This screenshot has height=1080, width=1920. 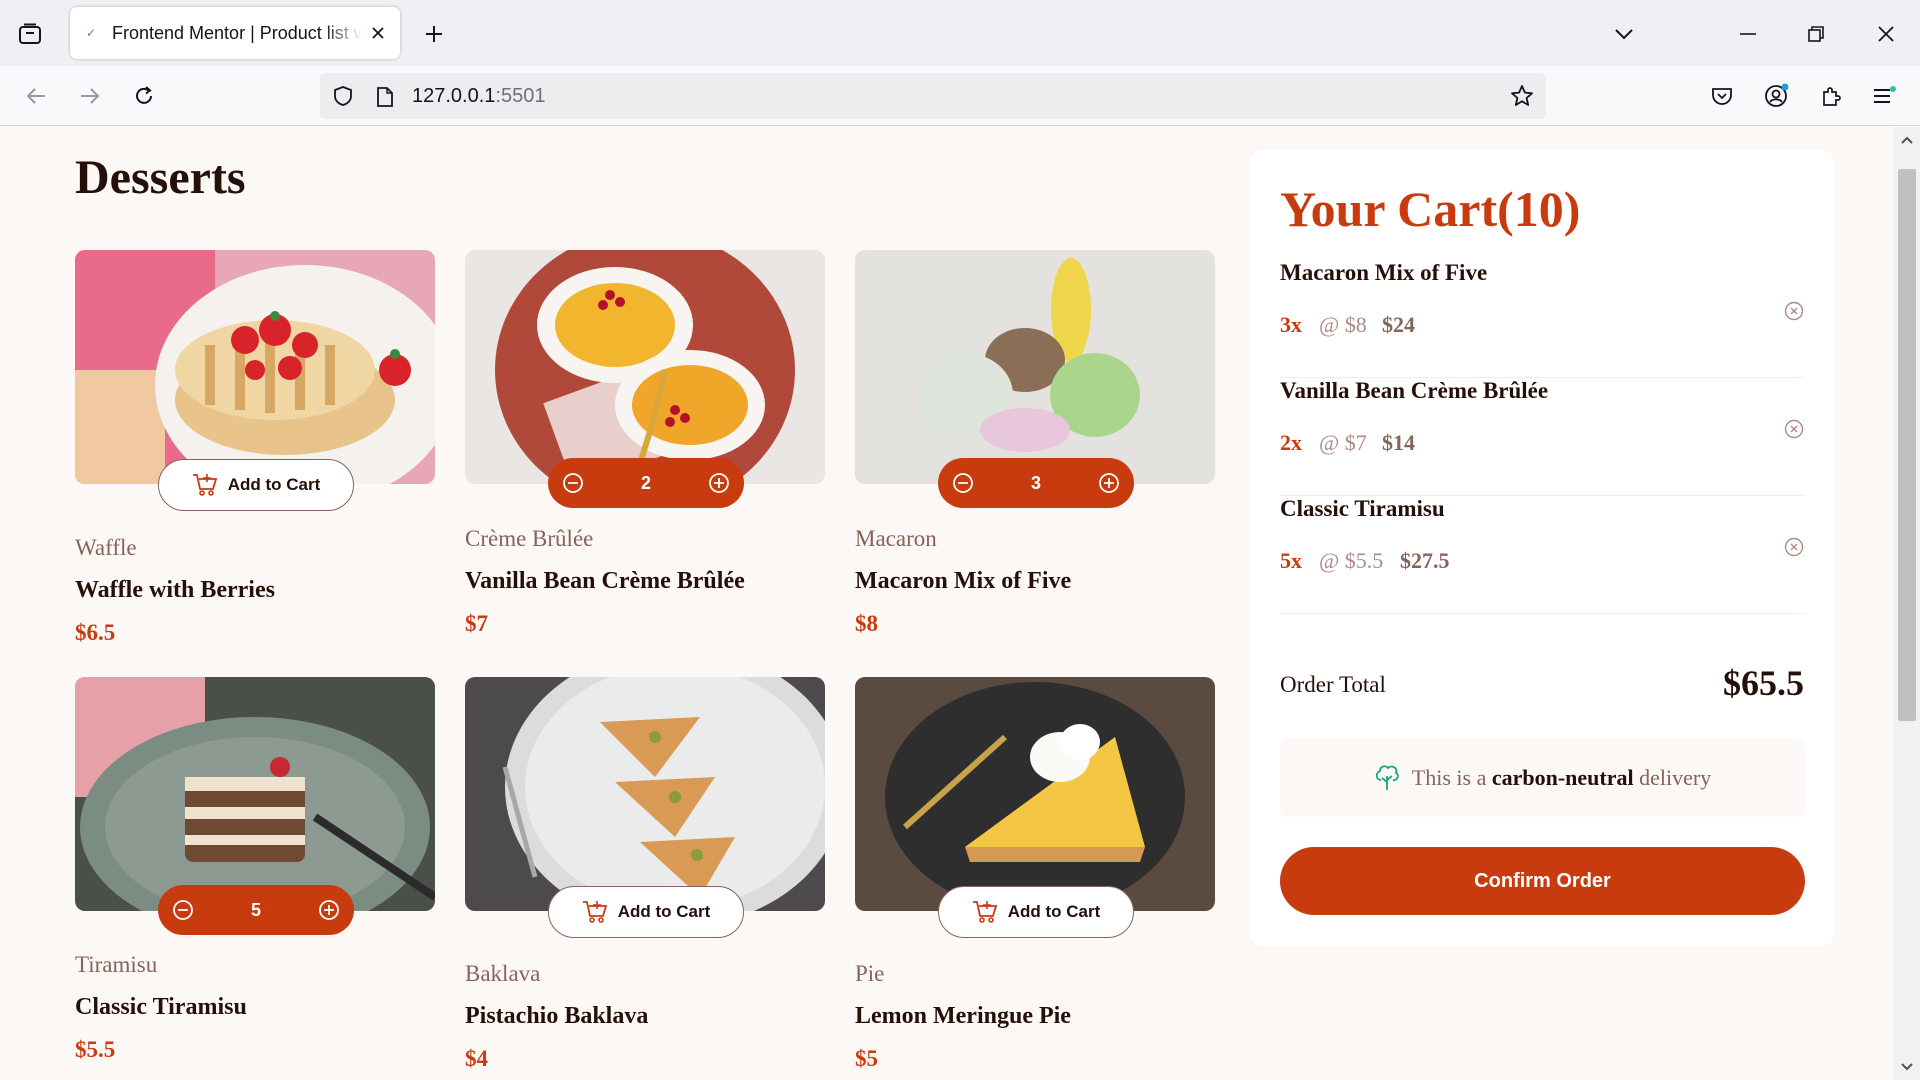 I want to click on product-category: Pie, so click(x=870, y=973).